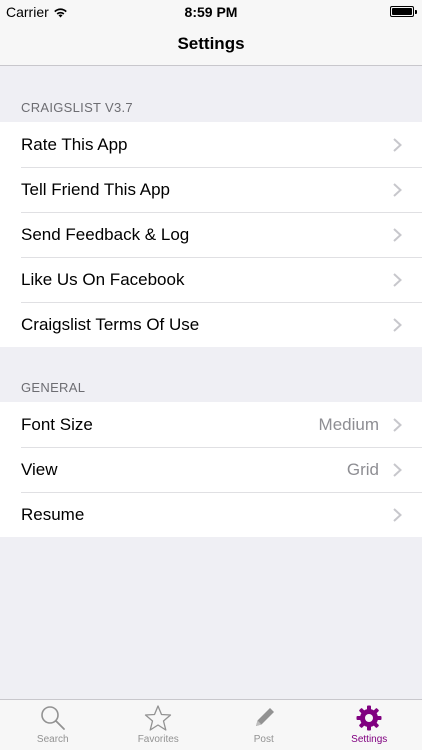  What do you see at coordinates (263, 739) in the screenshot?
I see `tab-label: Post` at bounding box center [263, 739].